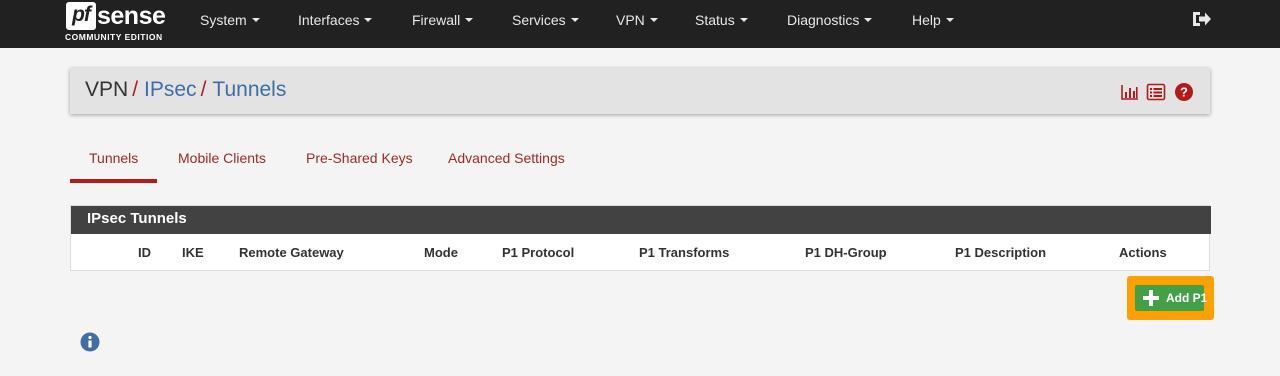 The height and width of the screenshot is (376, 1280). Describe the element at coordinates (715, 20) in the screenshot. I see `nav-label: Status` at that location.